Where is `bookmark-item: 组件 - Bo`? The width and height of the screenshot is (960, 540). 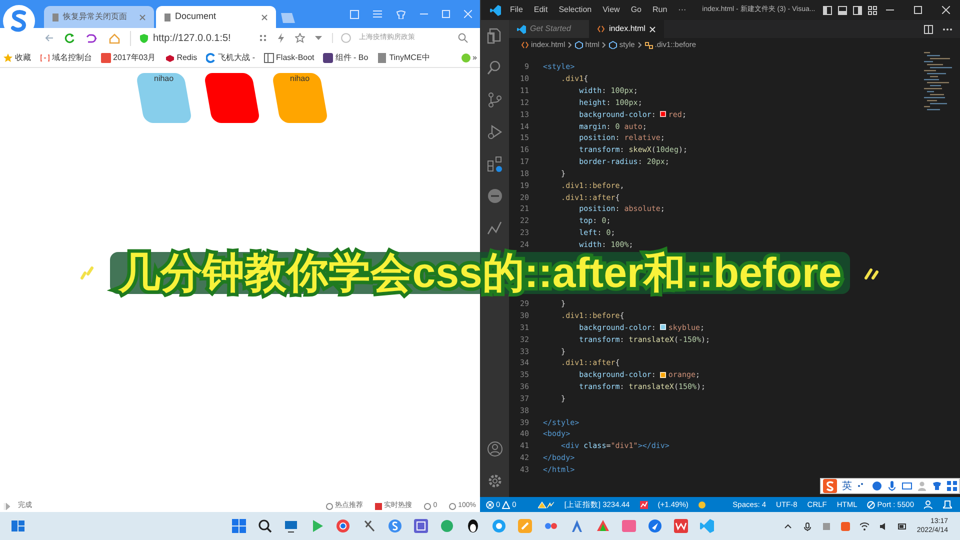 bookmark-item: 组件 - Bo is located at coordinates (345, 58).